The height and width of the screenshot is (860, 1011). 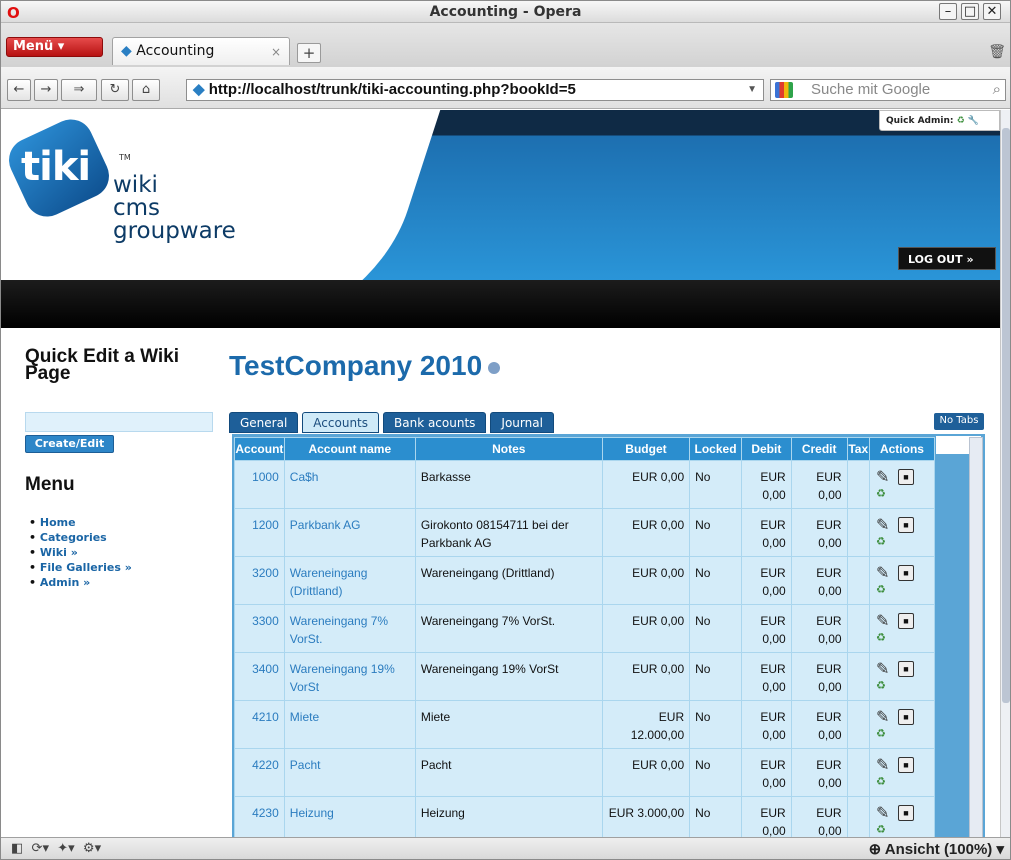 What do you see at coordinates (80, 567) in the screenshot?
I see `menu-item-file-galleries: File Galleries »` at bounding box center [80, 567].